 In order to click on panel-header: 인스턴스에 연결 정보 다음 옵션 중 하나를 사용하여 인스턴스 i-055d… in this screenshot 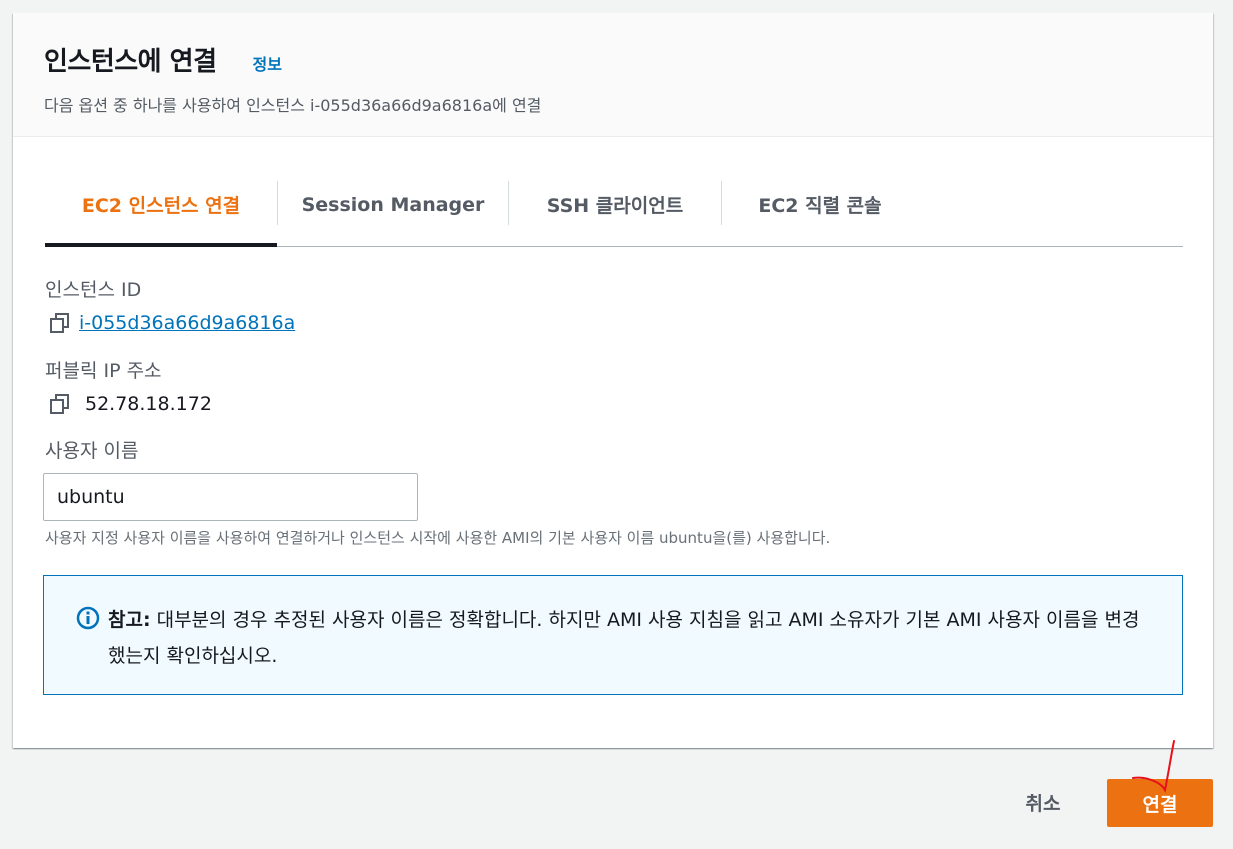, I will do `click(613, 75)`.